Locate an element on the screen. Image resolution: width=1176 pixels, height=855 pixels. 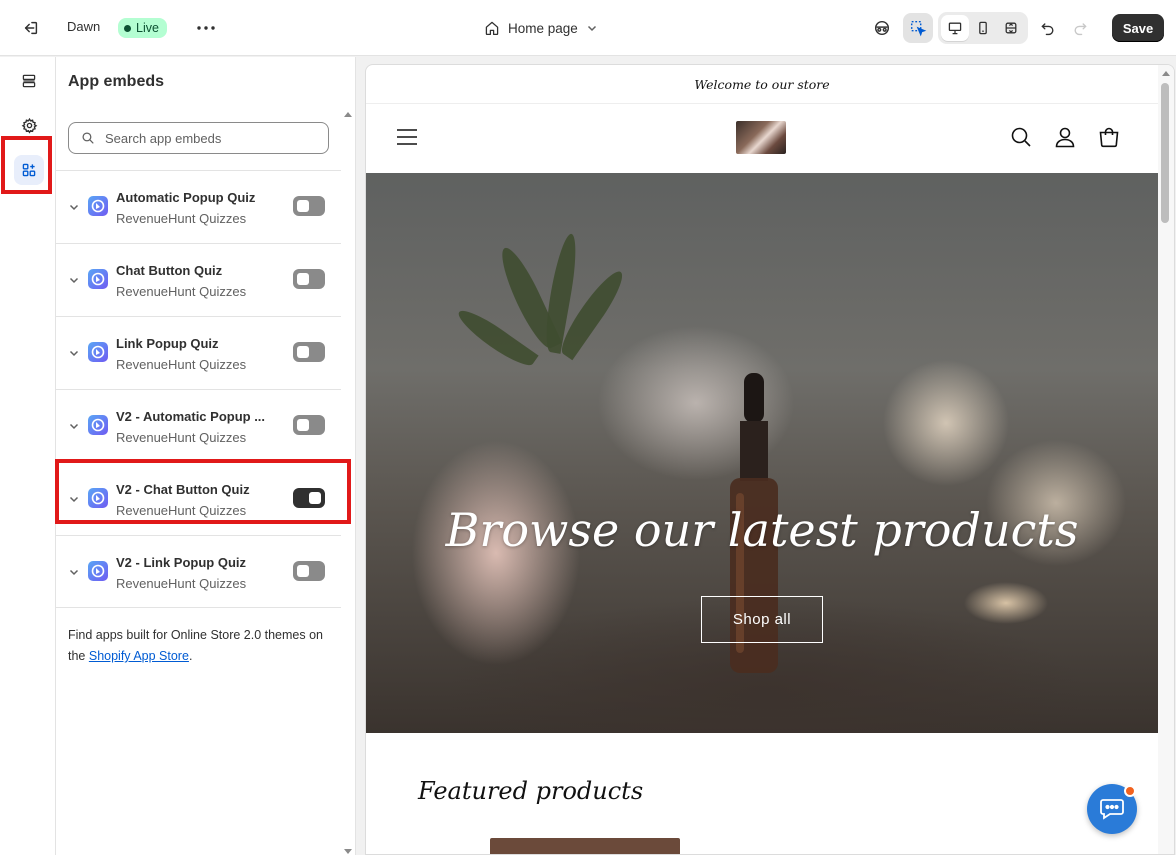
home-icon is located at coordinates (492, 28).